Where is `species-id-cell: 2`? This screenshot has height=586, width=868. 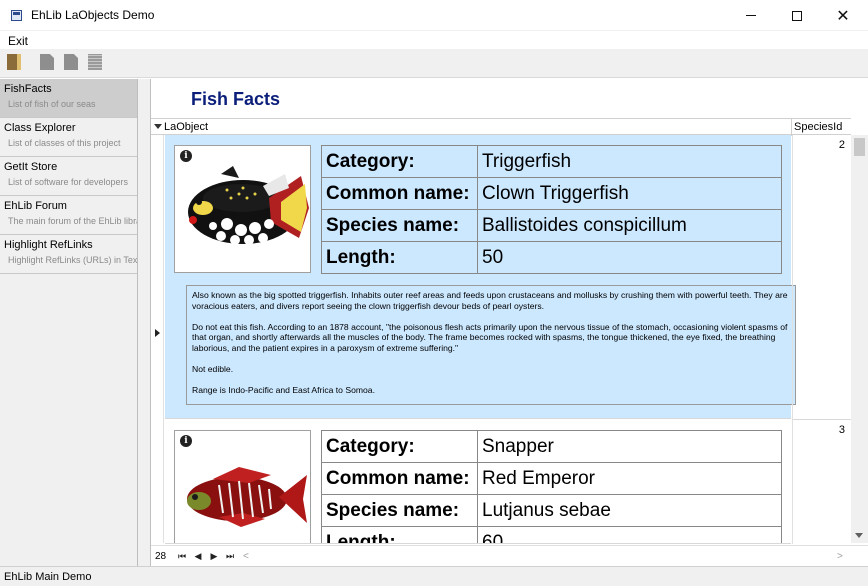
species-id-cell: 2 is located at coordinates (821, 277).